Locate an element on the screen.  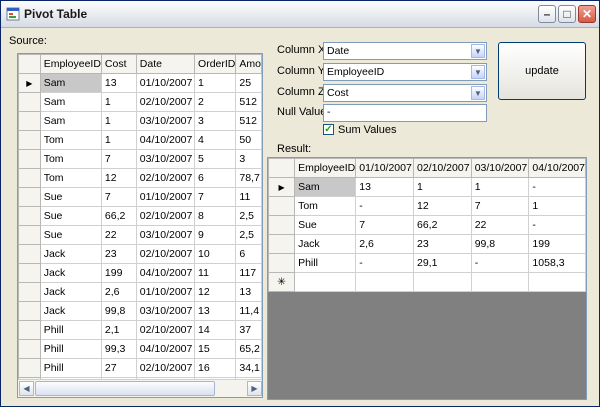
table-cell: 2 is located at coordinates (215, 102).